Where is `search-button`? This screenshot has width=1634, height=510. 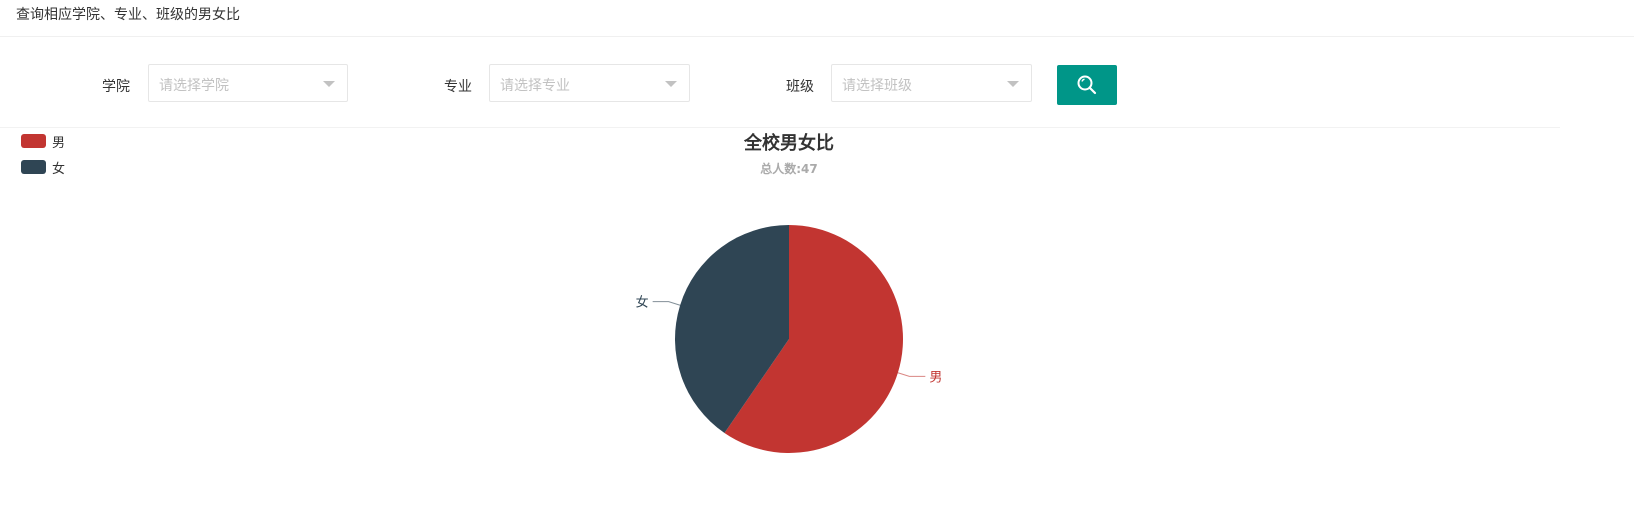 search-button is located at coordinates (1087, 85).